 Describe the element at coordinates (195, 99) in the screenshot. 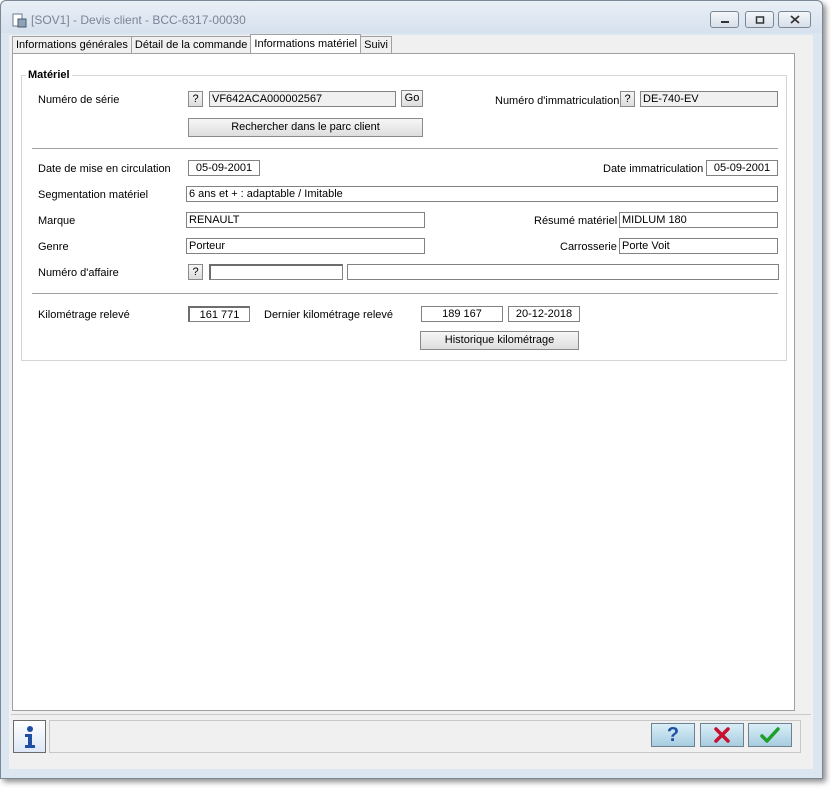

I see `numero-serie-help-button: ?` at that location.